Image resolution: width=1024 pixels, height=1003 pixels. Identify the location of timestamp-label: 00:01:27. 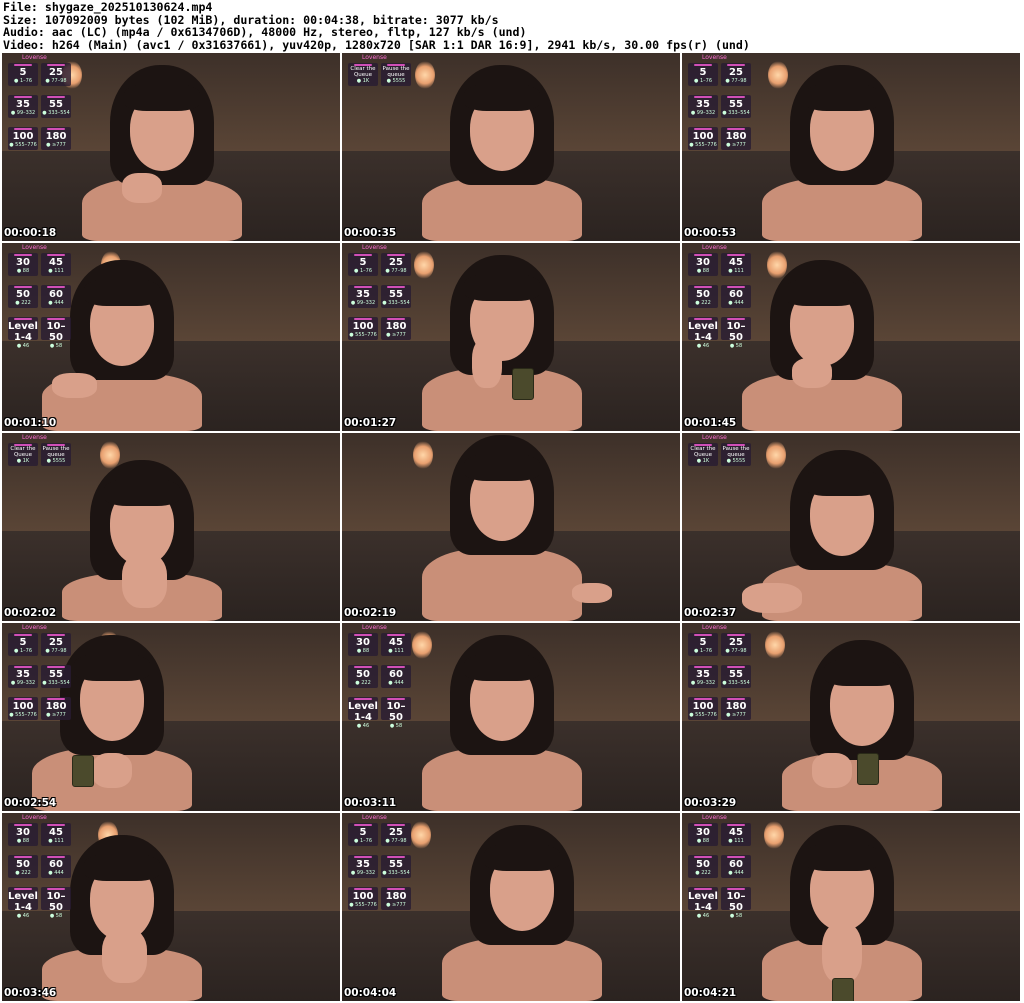
(370, 423).